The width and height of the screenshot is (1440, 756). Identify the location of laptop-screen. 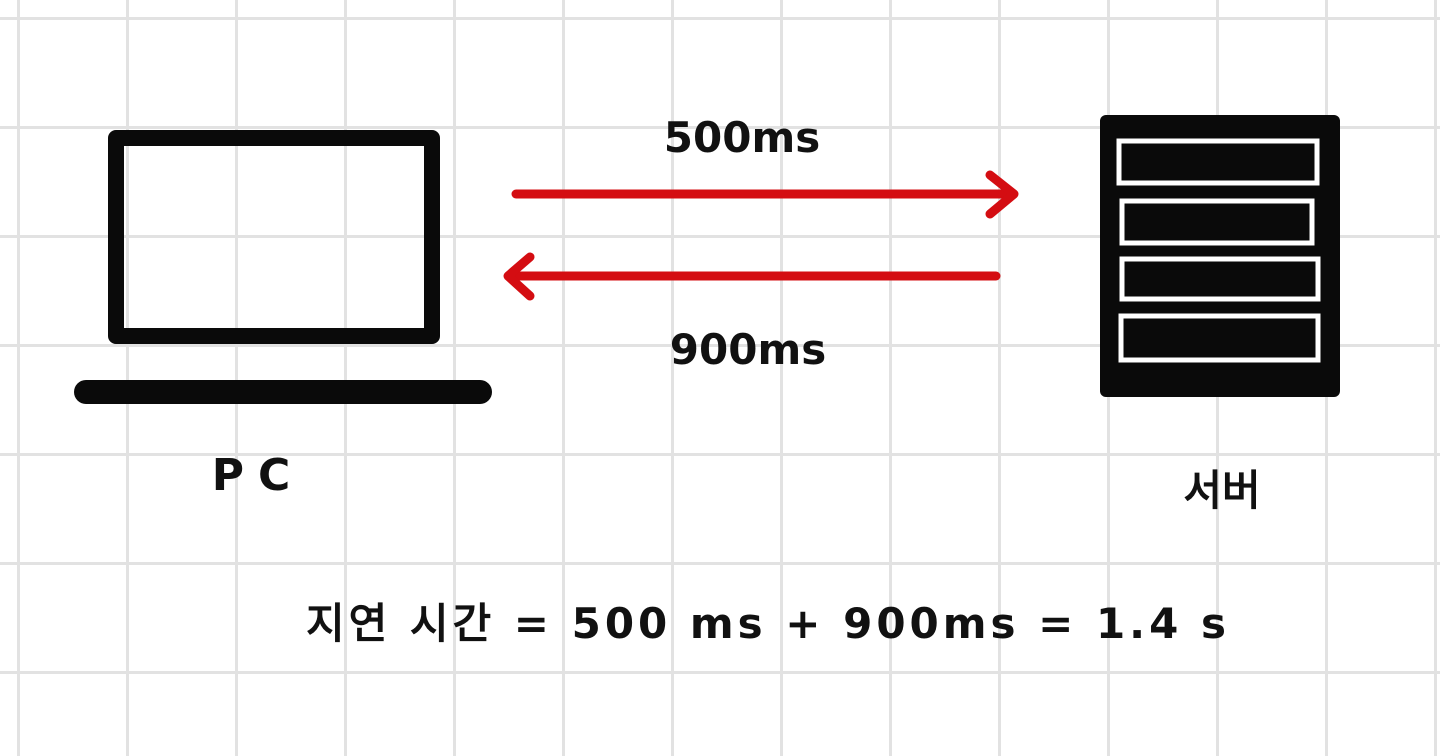
(274, 237).